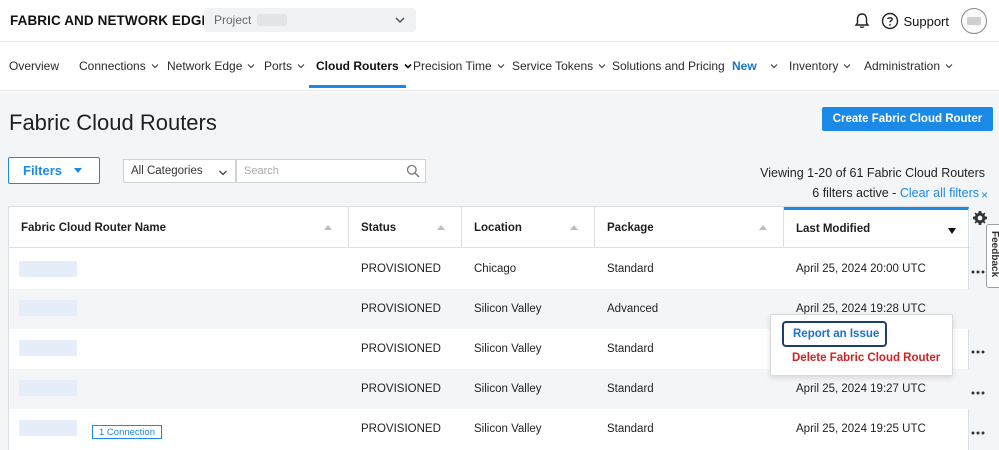  I want to click on search-icon, so click(413, 171).